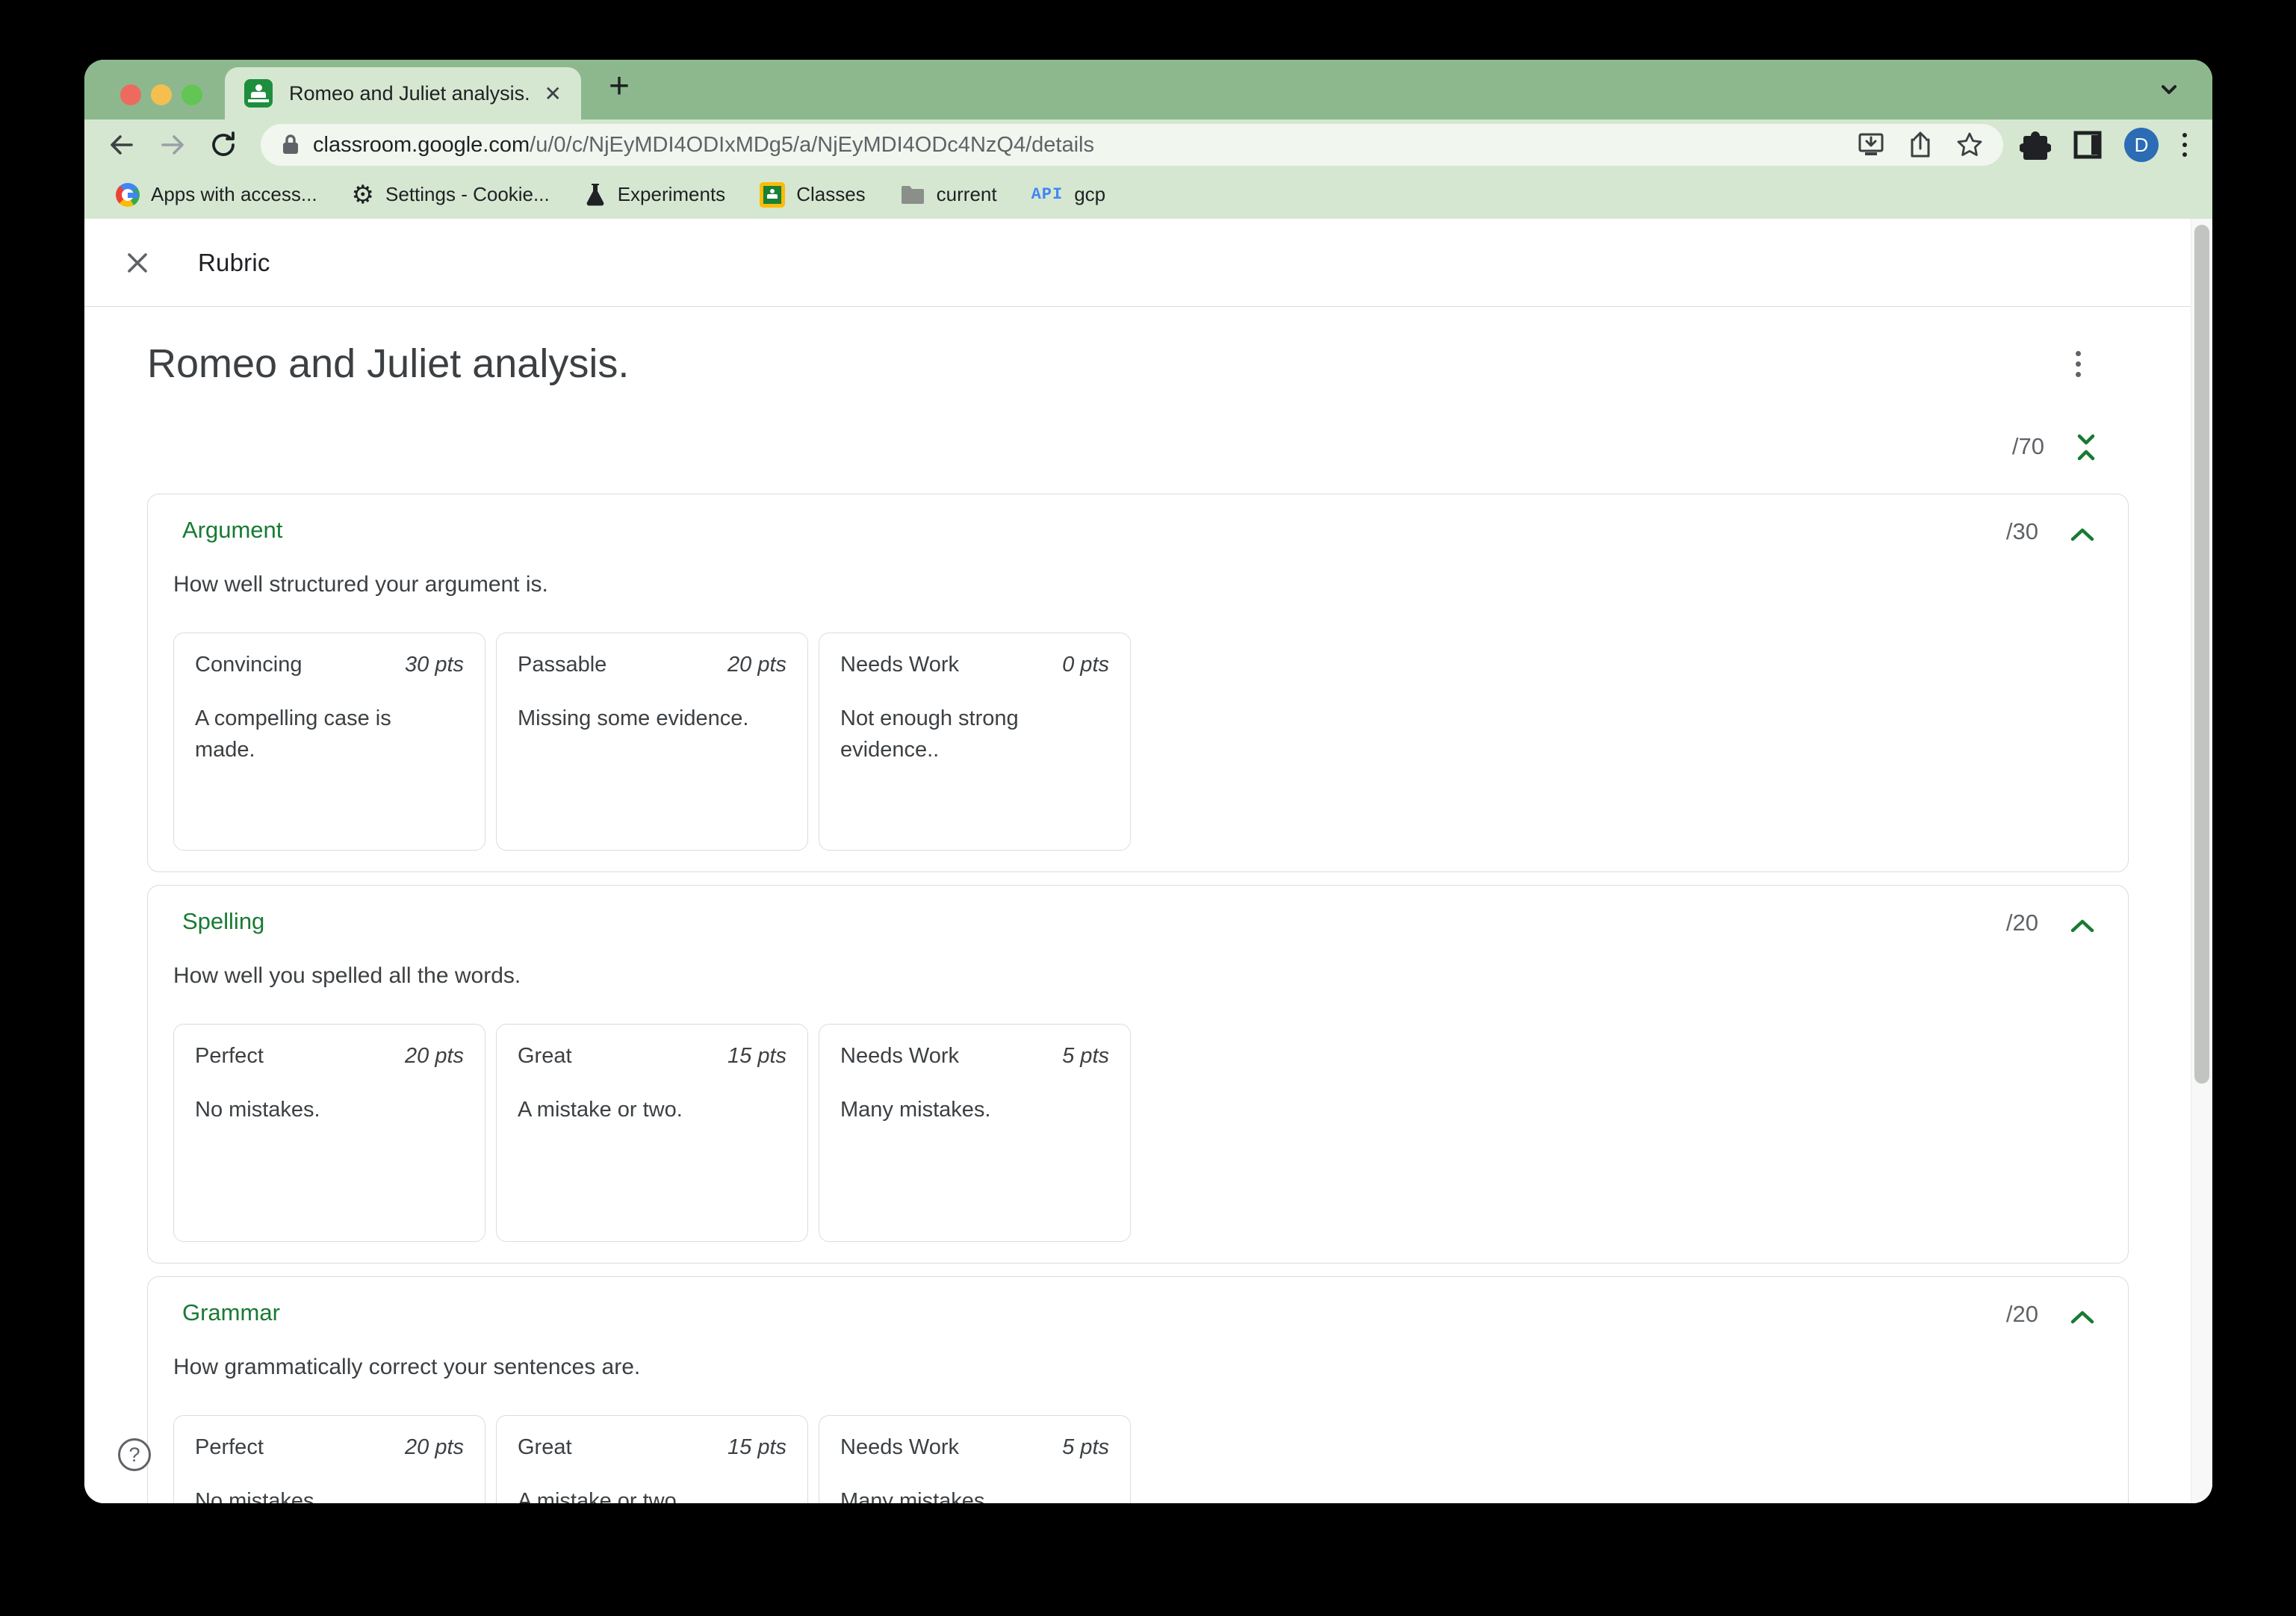 The height and width of the screenshot is (1616, 2296). I want to click on back-button, so click(121, 145).